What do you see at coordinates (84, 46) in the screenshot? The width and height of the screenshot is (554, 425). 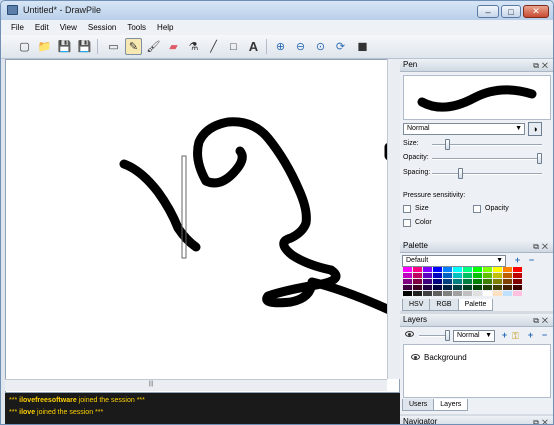 I see `save-as-button: 💾` at bounding box center [84, 46].